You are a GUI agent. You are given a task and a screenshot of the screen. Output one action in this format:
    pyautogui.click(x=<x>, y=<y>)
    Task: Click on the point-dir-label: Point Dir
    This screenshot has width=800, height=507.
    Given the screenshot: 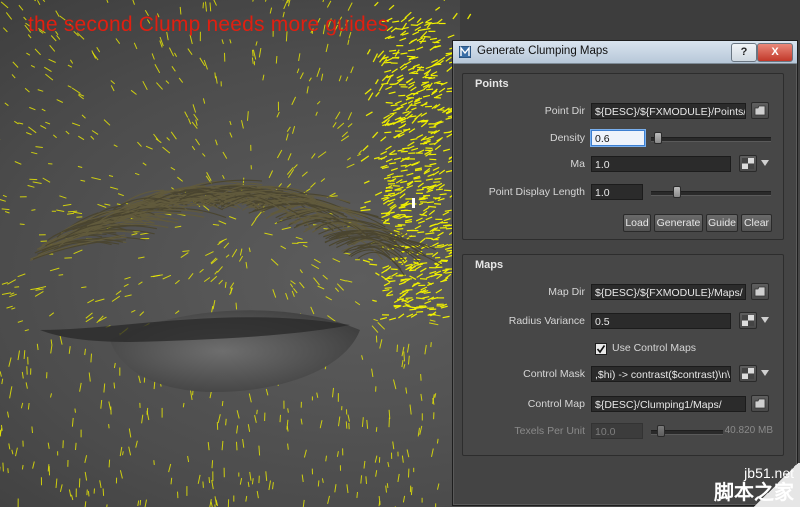 What is the action you would take?
    pyautogui.click(x=564, y=111)
    